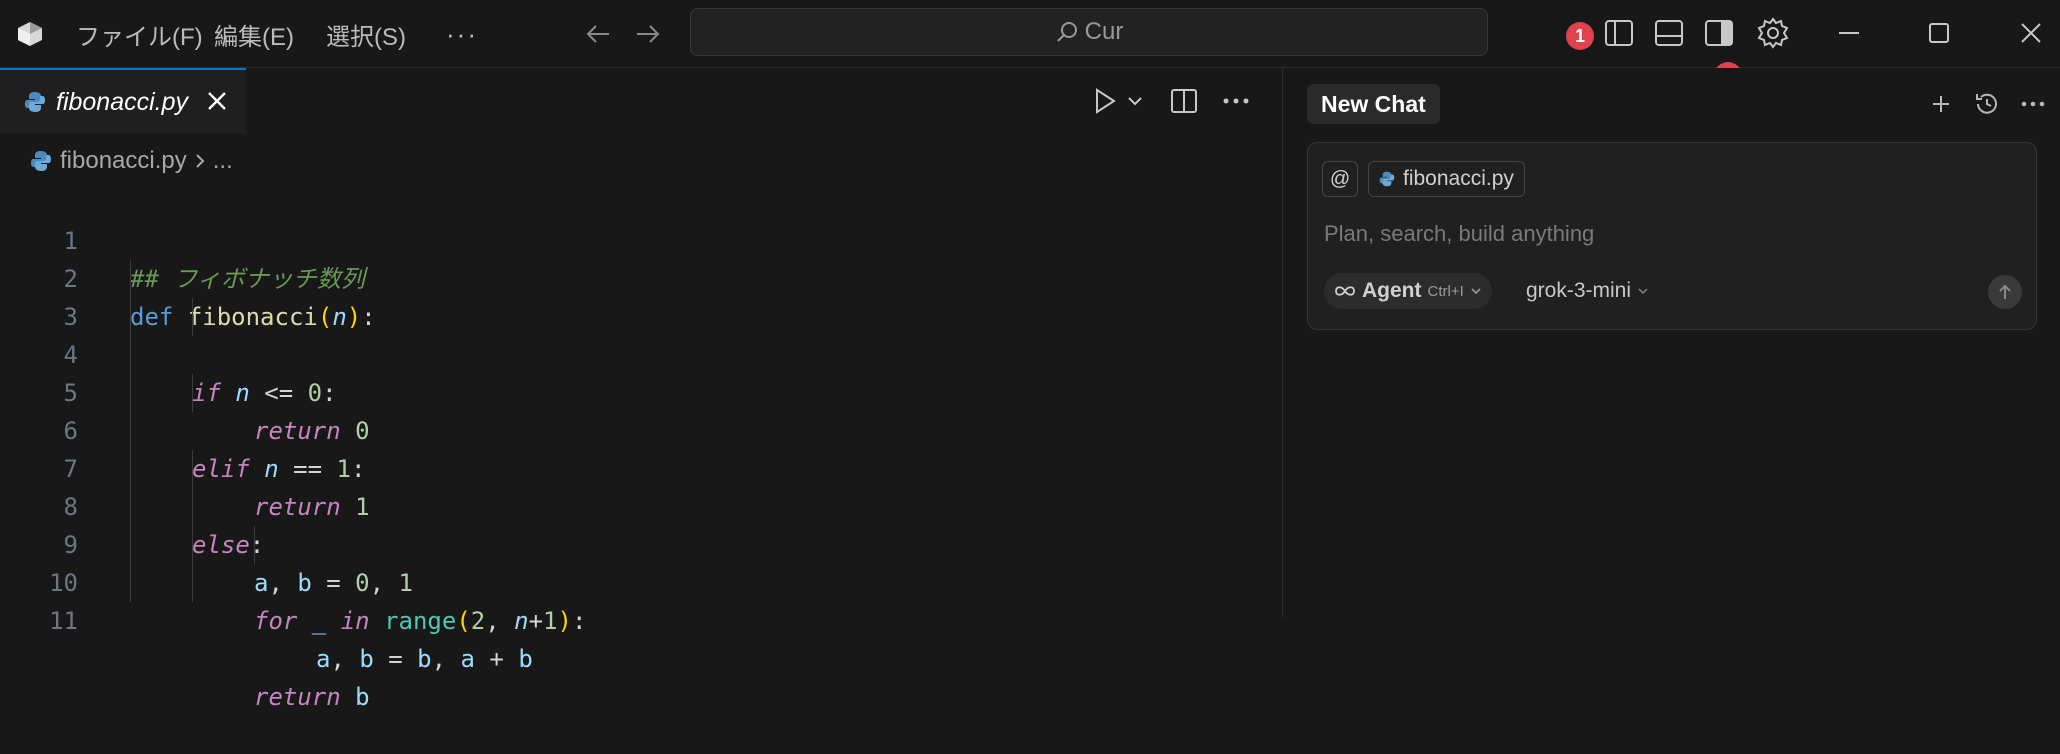  What do you see at coordinates (1135, 101) in the screenshot?
I see `run-dropdown-icon` at bounding box center [1135, 101].